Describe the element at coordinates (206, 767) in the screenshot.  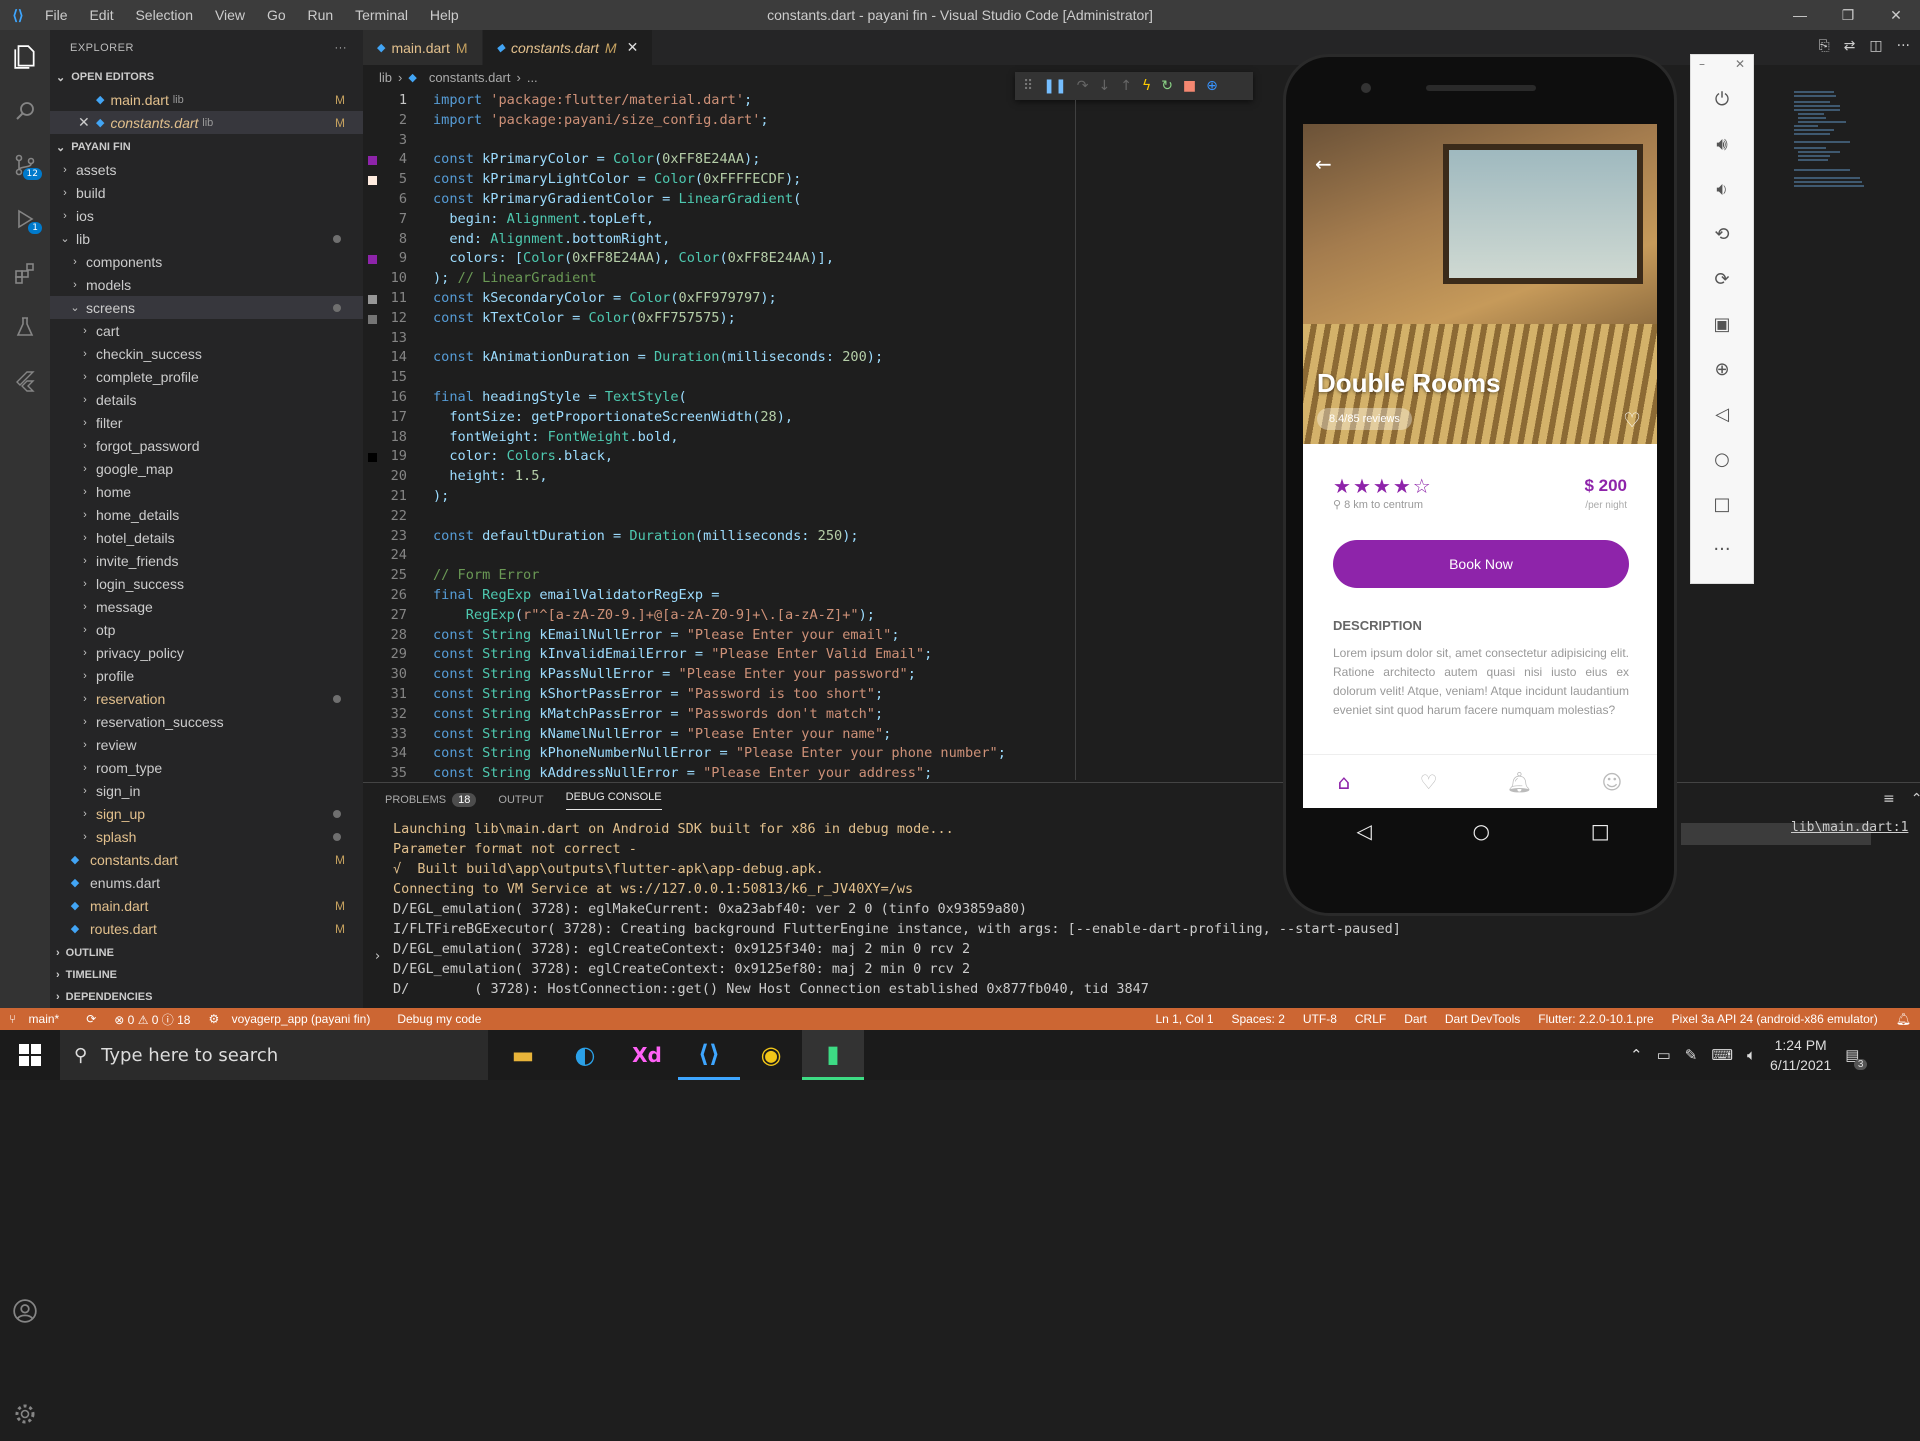
I see `folder-item: › room_type` at that location.